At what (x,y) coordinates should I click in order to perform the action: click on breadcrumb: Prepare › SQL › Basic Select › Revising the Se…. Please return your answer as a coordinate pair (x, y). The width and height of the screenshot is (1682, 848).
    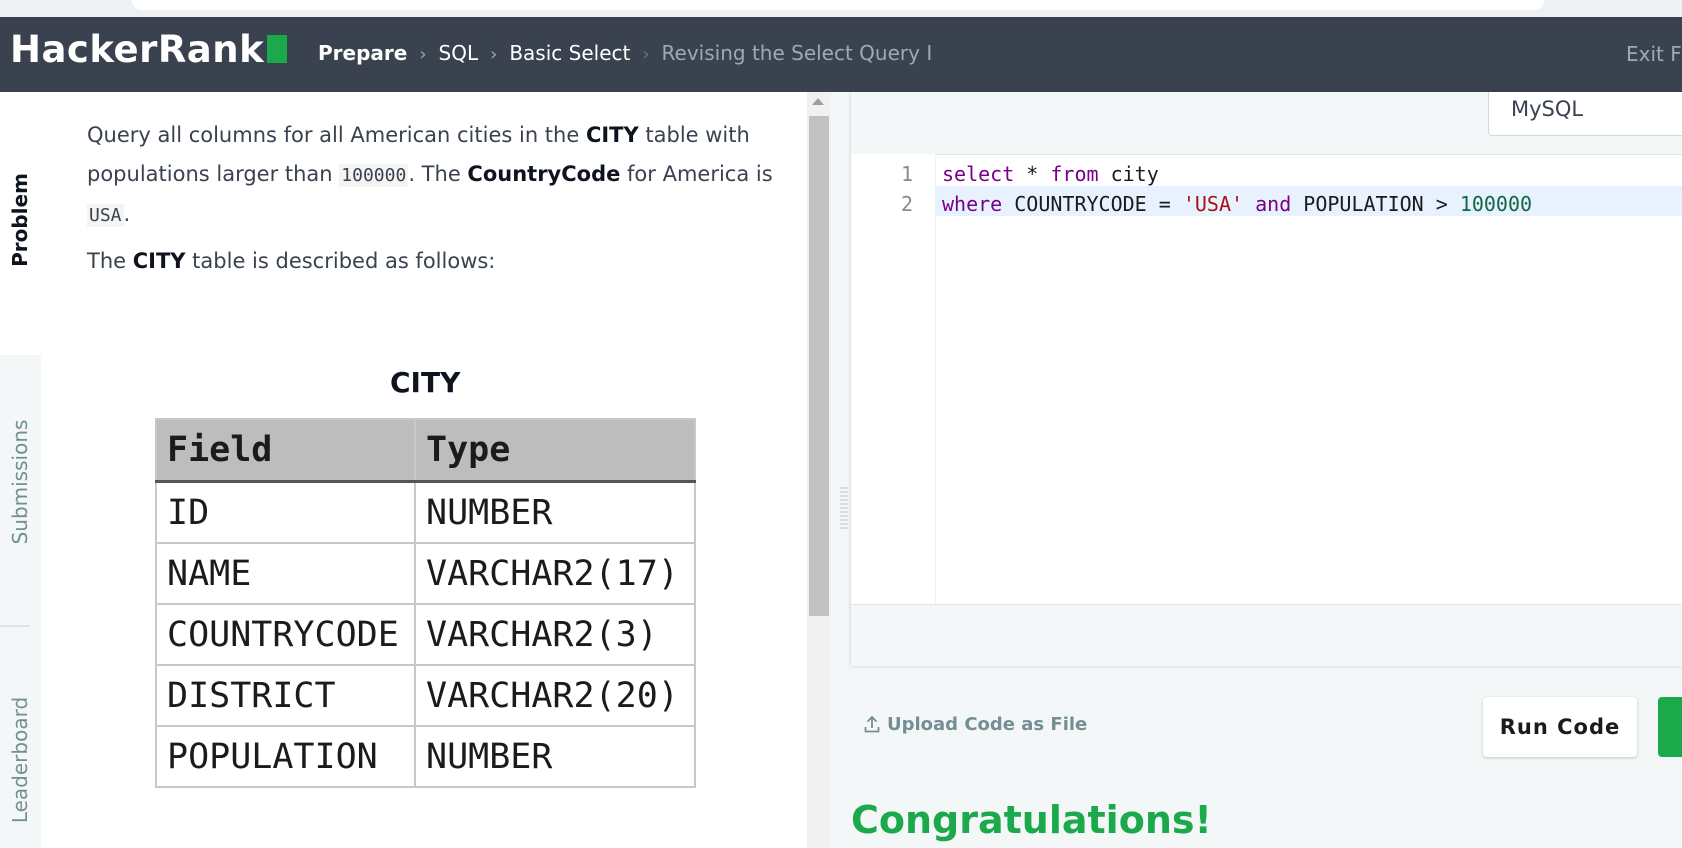
    Looking at the image, I should click on (625, 53).